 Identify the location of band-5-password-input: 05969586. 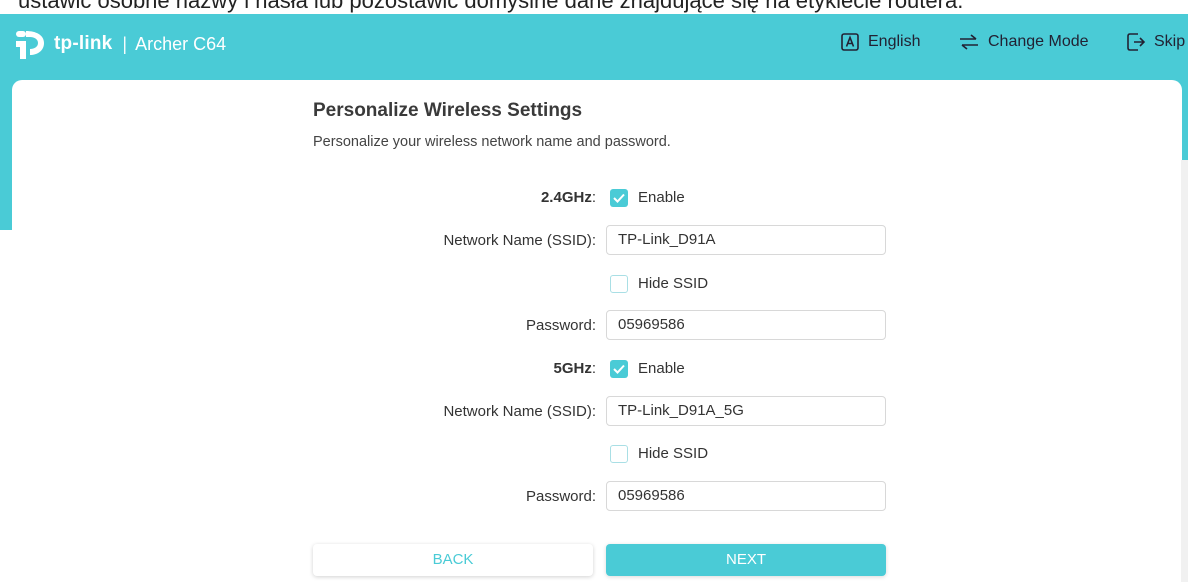
(746, 496).